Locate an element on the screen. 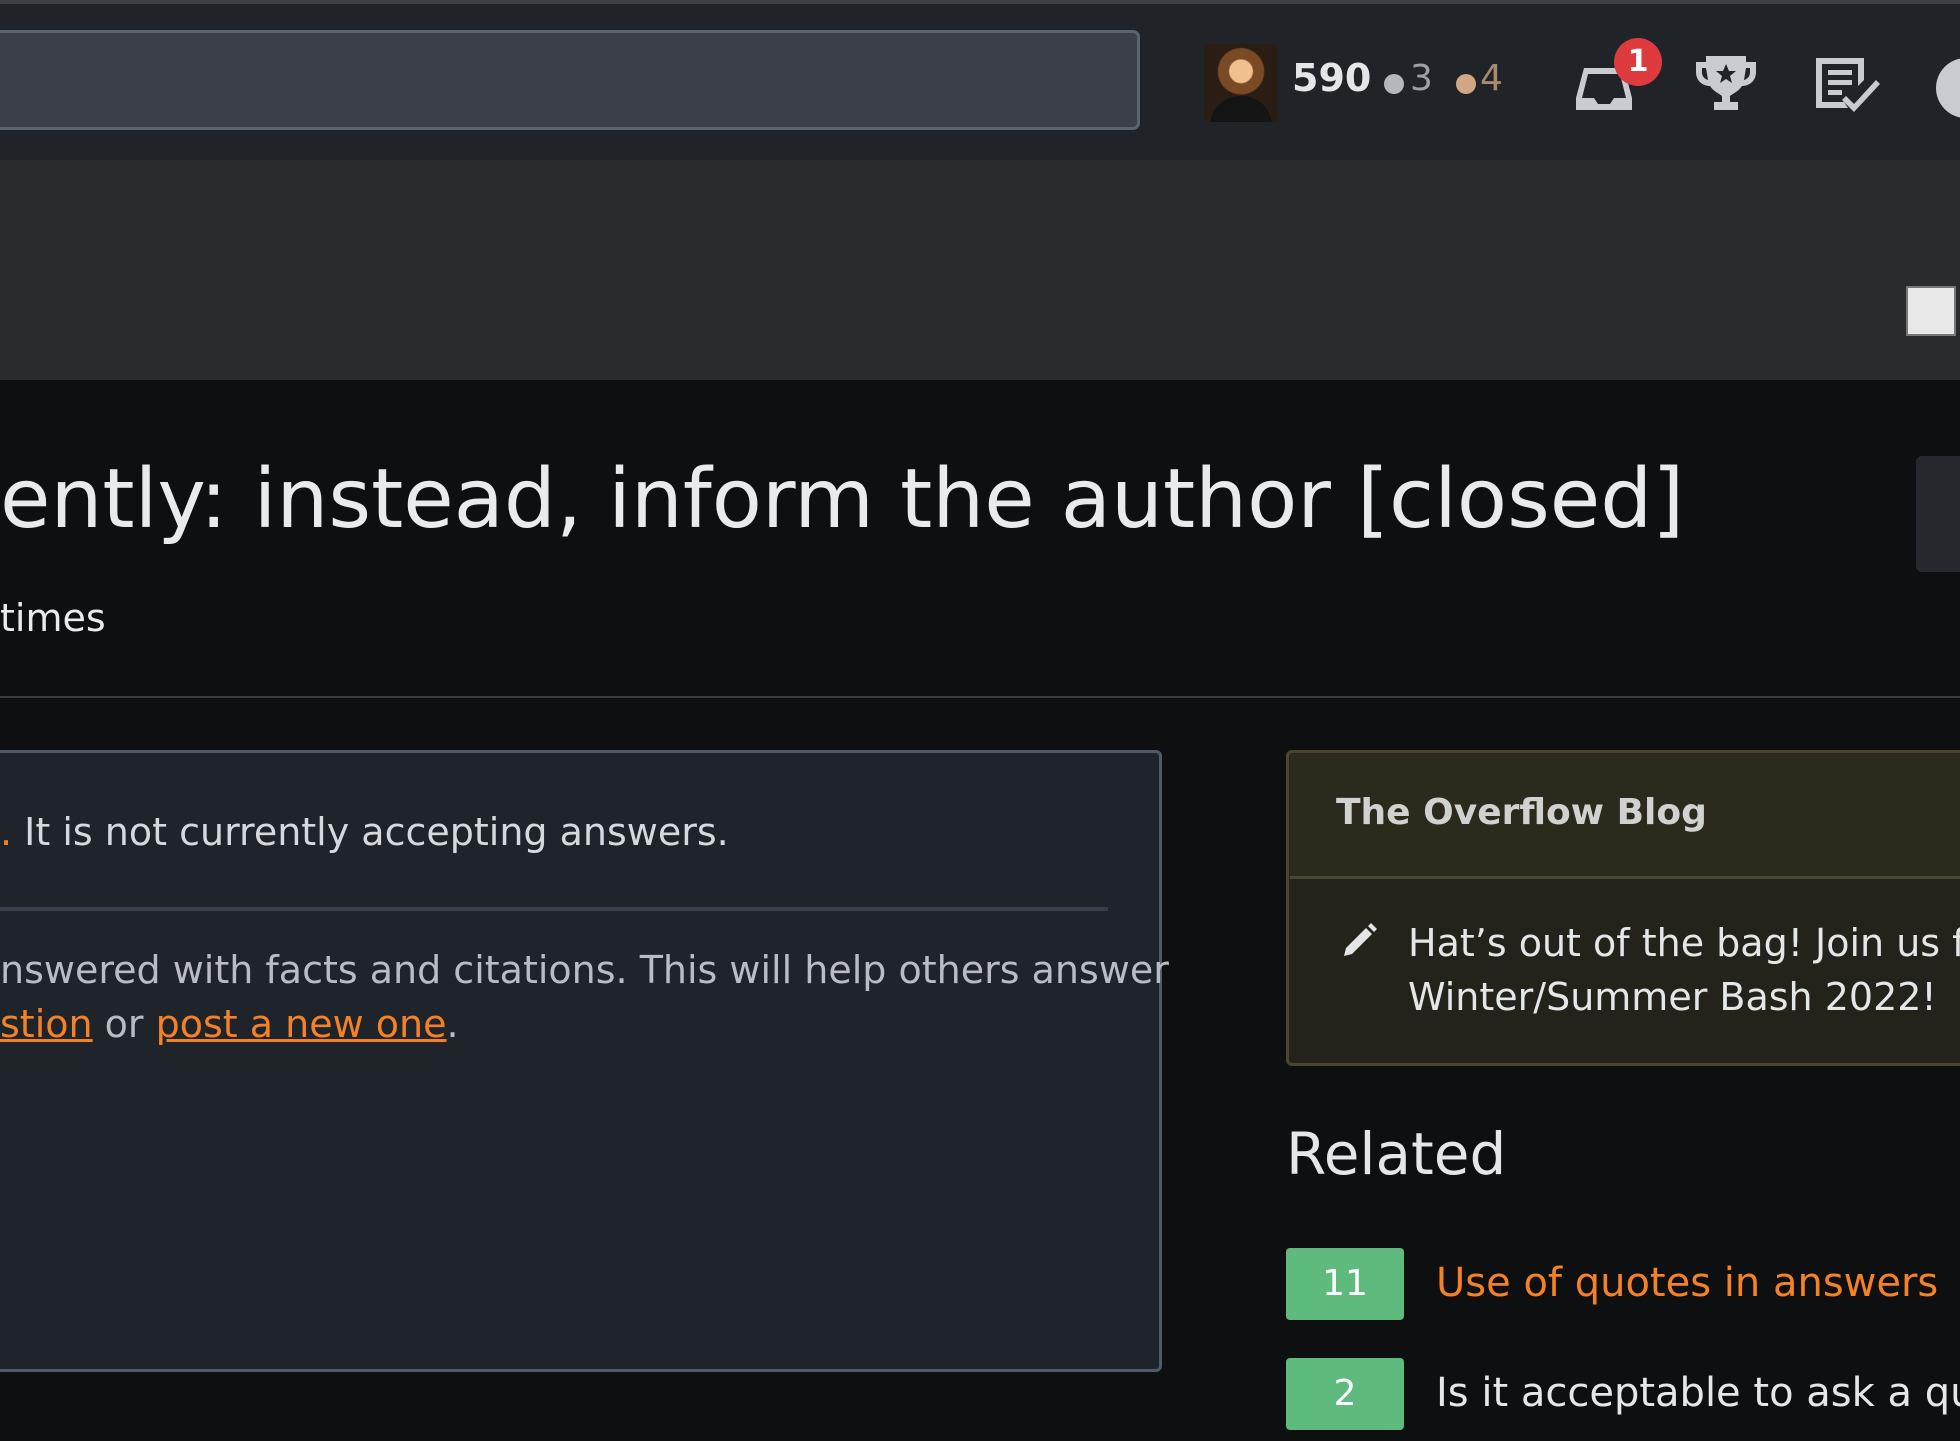 The image size is (1960, 1441). notice-actions: stion or post a new one. is located at coordinates (229, 1024).